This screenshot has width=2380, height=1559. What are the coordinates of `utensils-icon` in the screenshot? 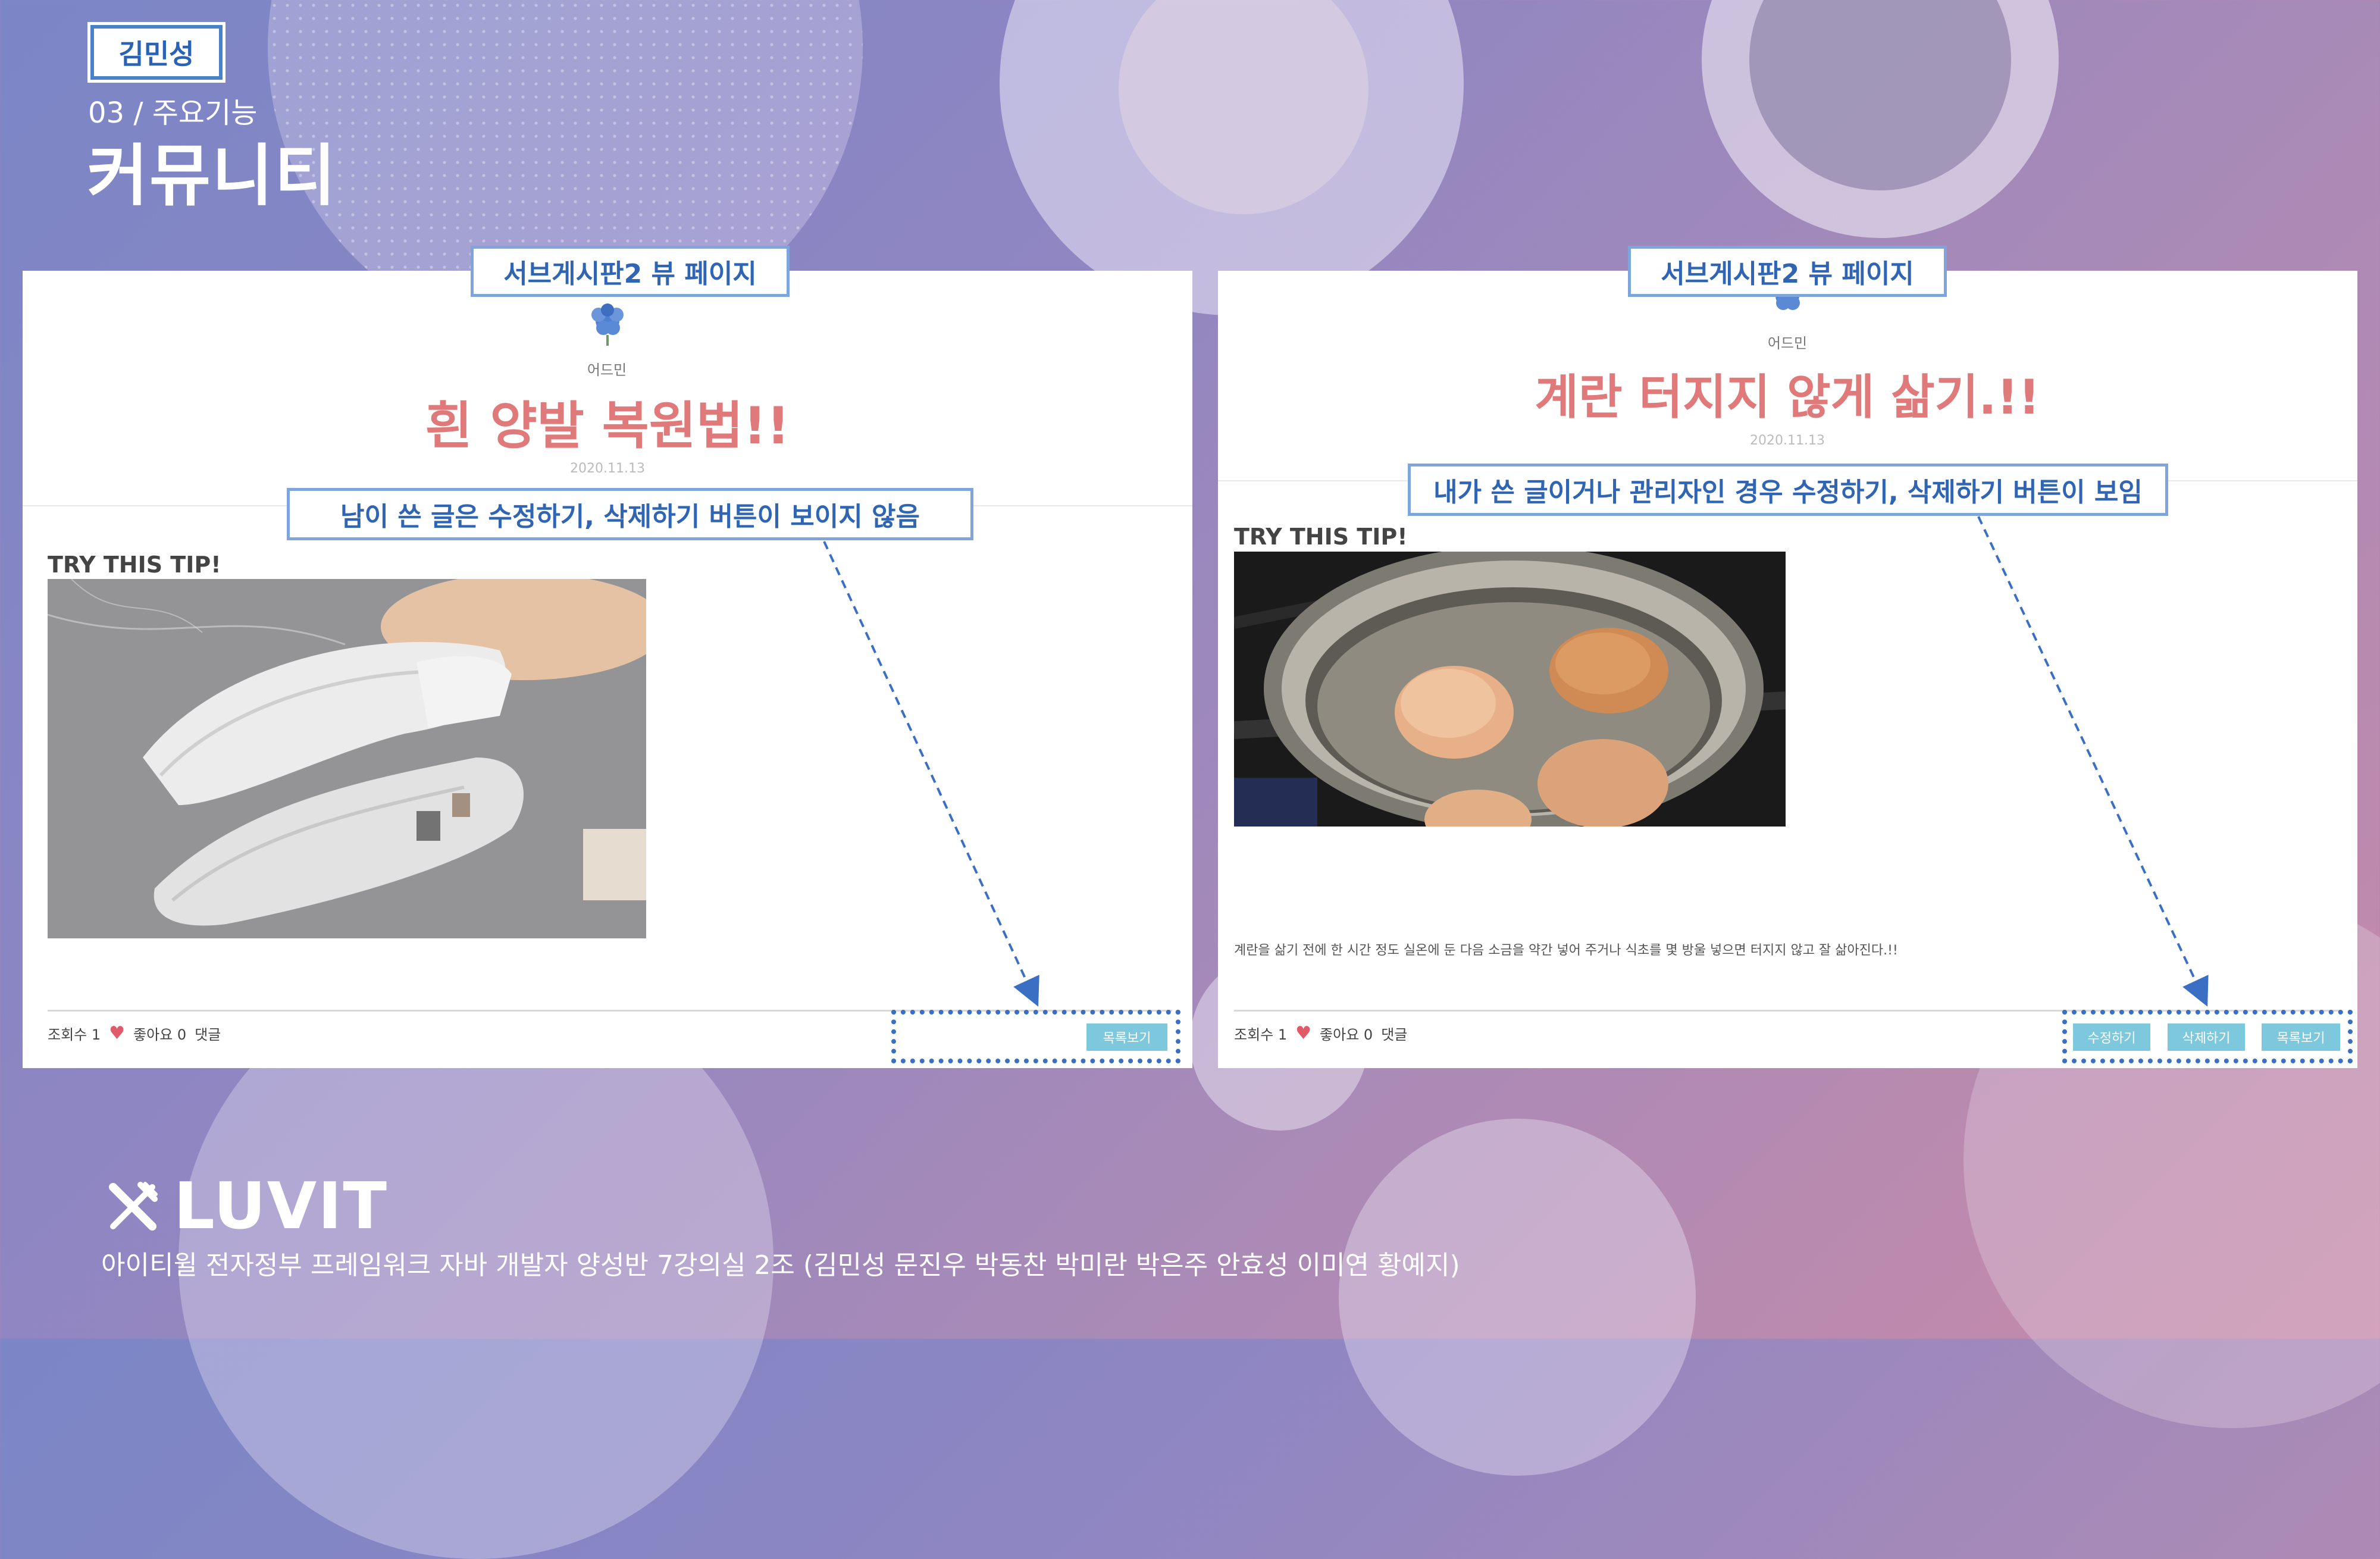 It's located at (133, 1206).